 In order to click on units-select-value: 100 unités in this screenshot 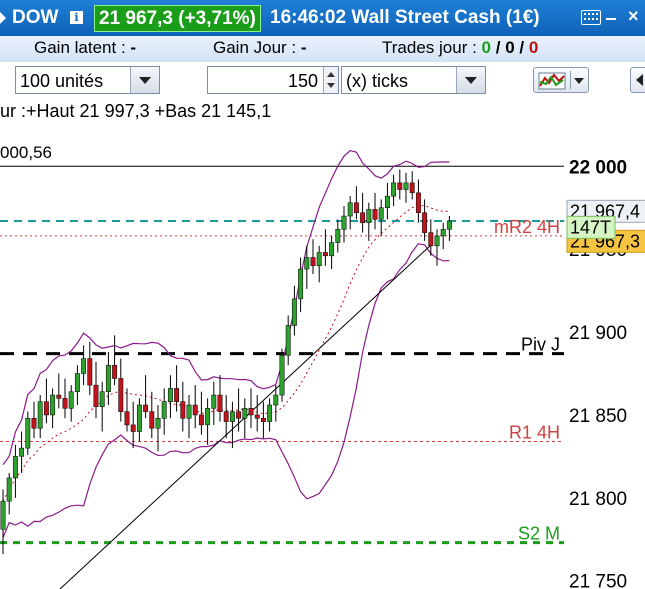, I will do `click(62, 81)`.